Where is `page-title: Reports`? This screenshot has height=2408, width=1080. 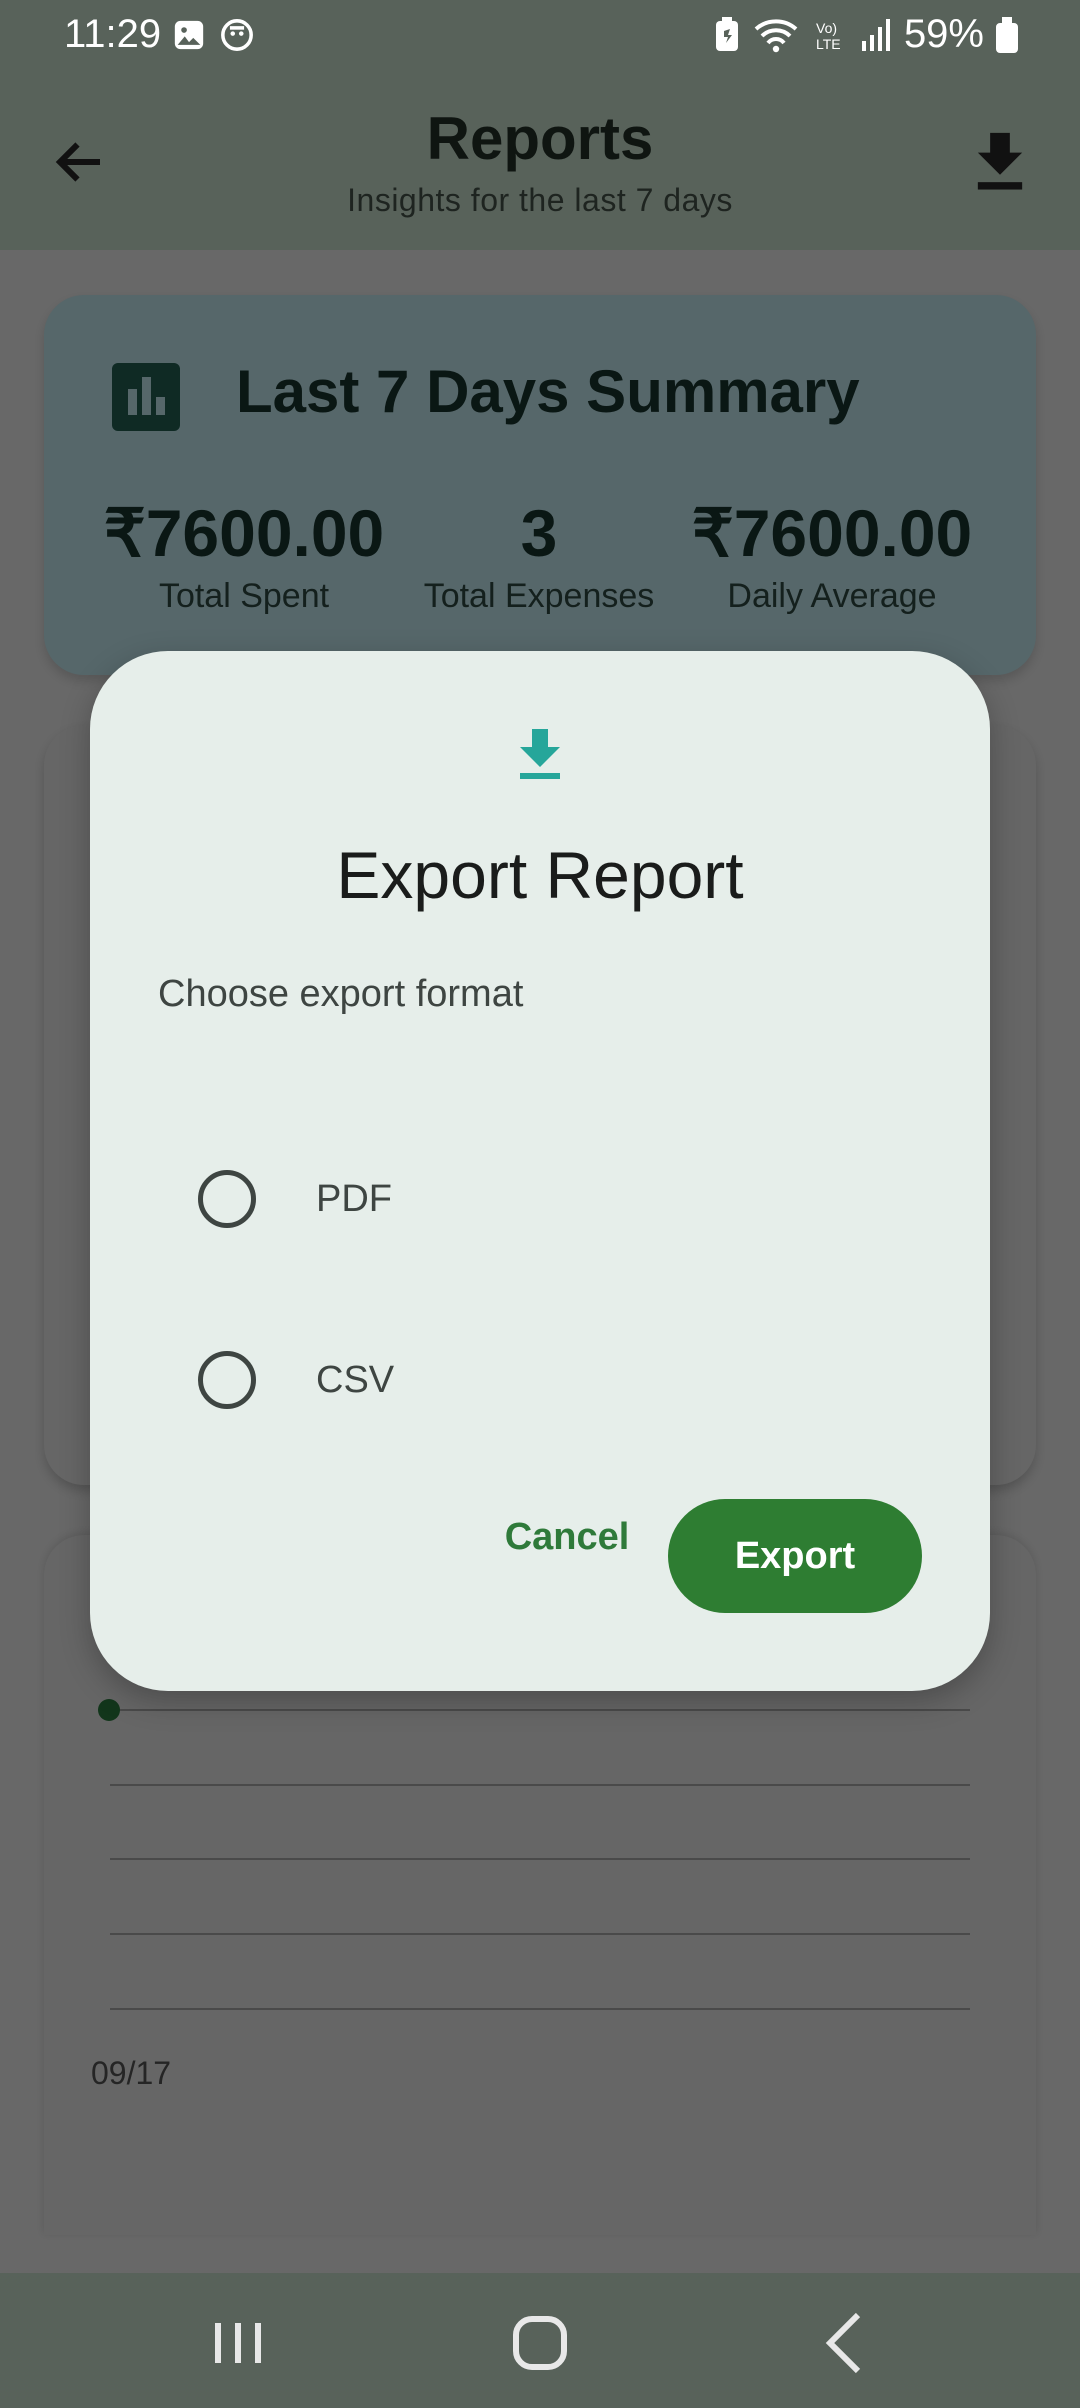
page-title: Reports is located at coordinates (540, 138).